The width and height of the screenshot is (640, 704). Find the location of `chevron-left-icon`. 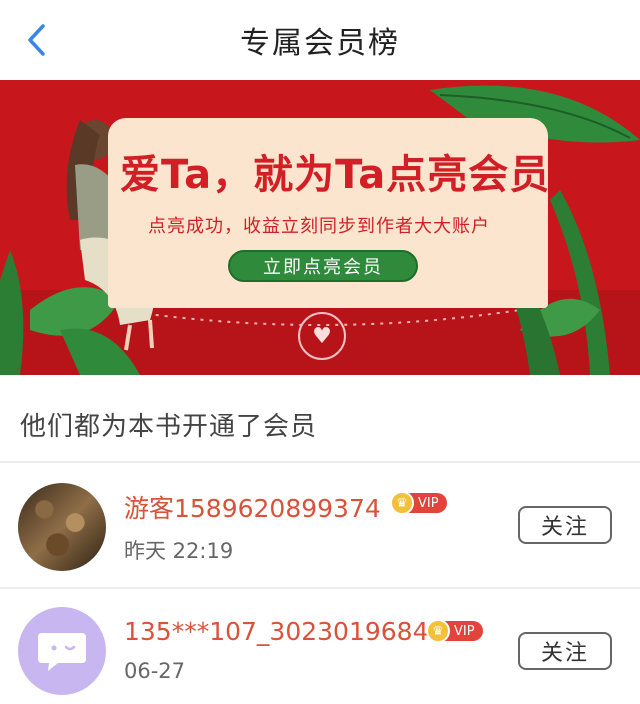

chevron-left-icon is located at coordinates (36, 40).